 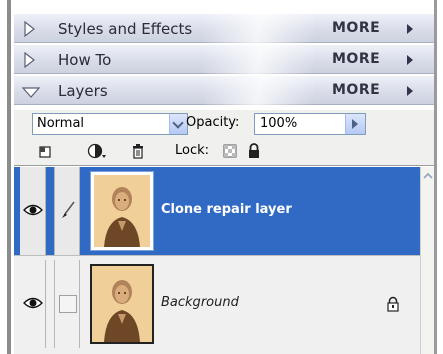 I want to click on opacity-label: Opacity:, so click(x=213, y=122).